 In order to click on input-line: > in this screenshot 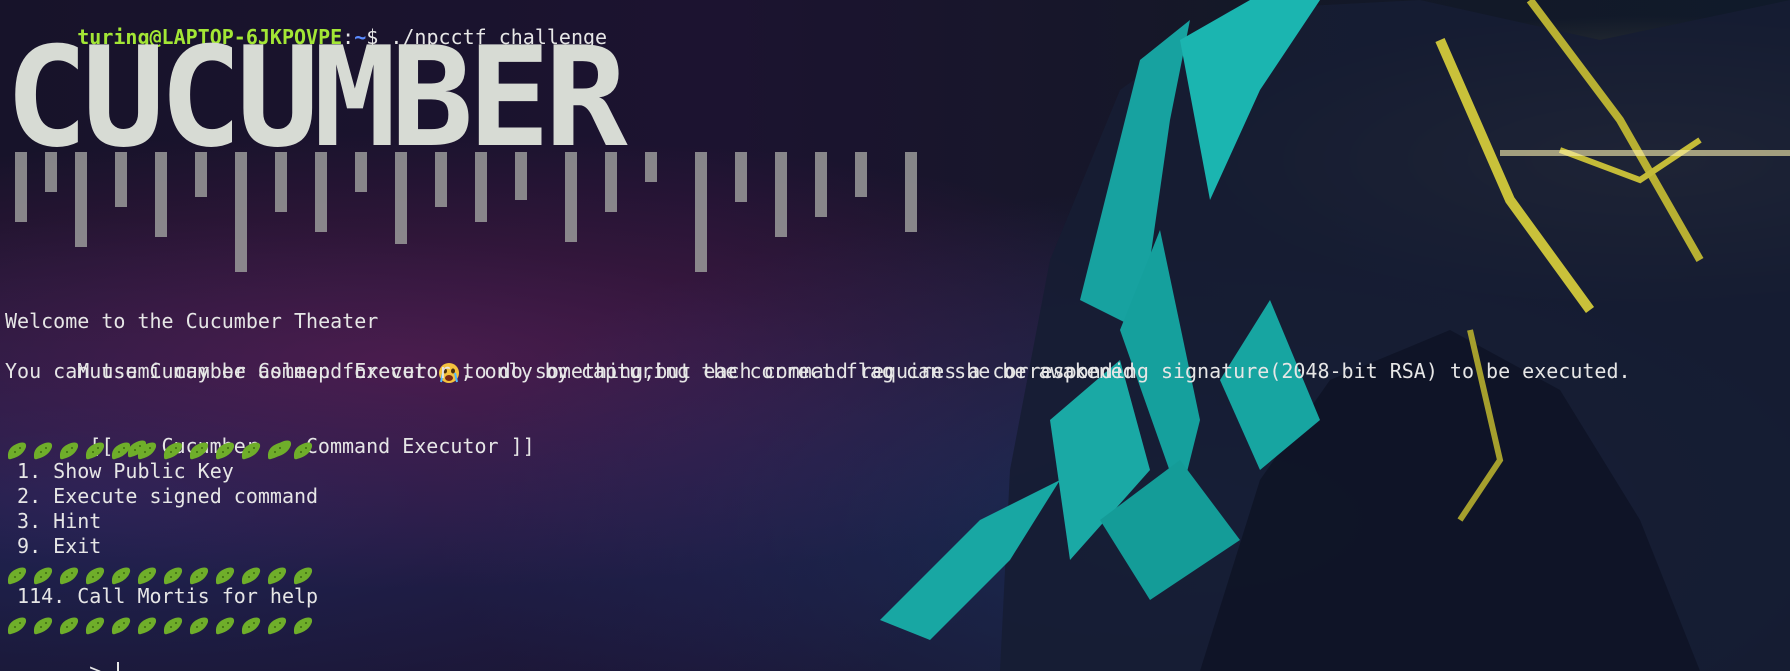, I will do `click(818, 652)`.